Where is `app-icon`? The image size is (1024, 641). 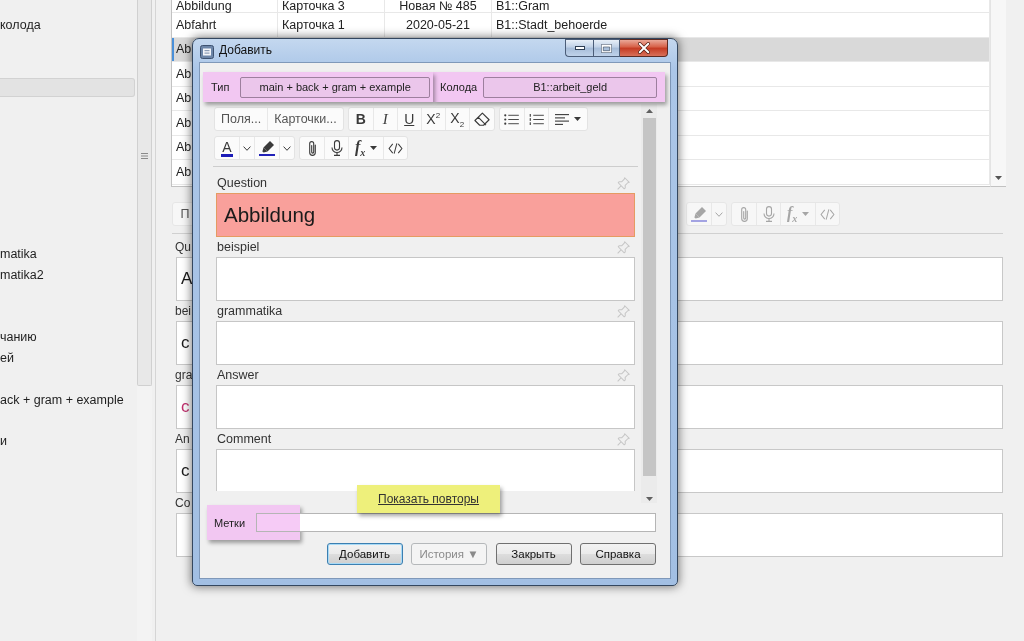
app-icon is located at coordinates (207, 52).